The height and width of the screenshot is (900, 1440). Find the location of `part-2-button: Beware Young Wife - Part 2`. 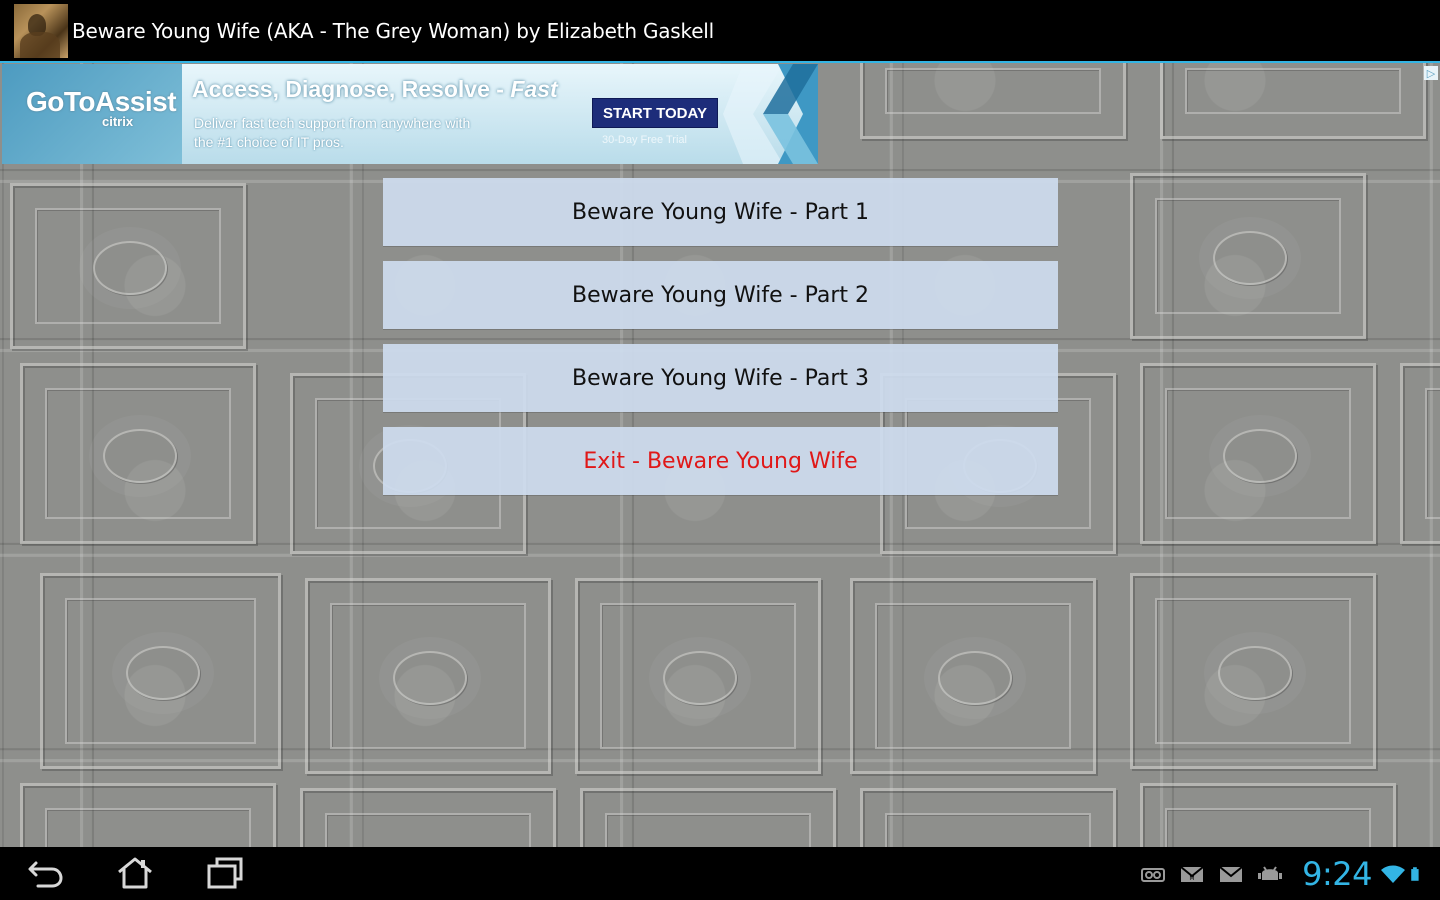

part-2-button: Beware Young Wife - Part 2 is located at coordinates (720, 295).